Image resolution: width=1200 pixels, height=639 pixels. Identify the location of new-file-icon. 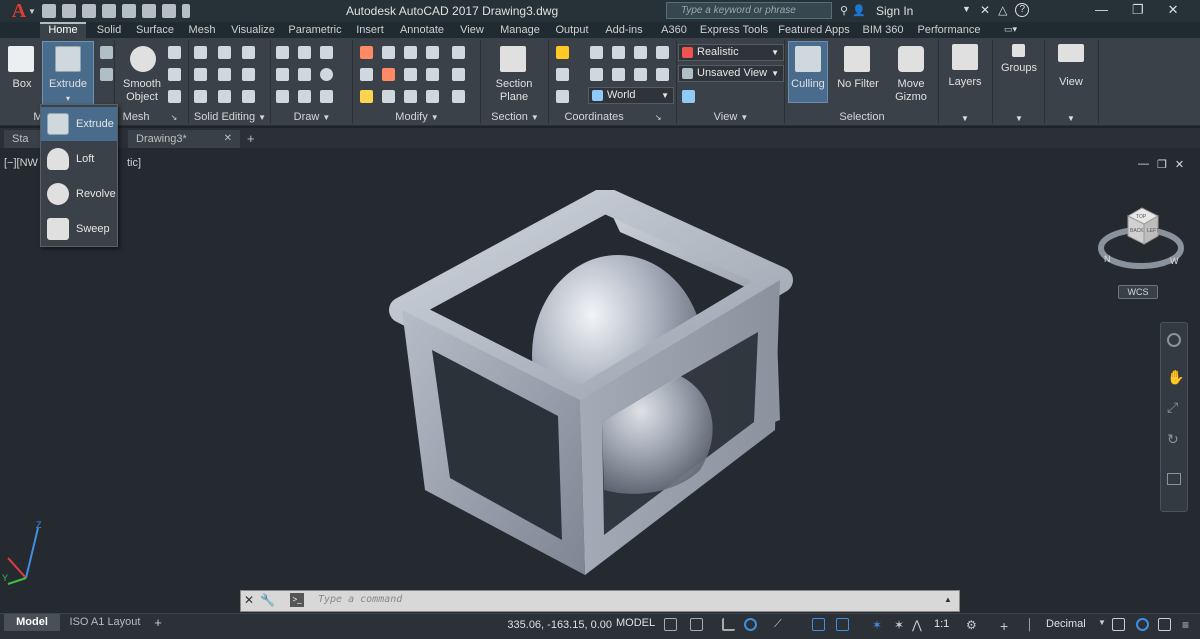
(49, 11).